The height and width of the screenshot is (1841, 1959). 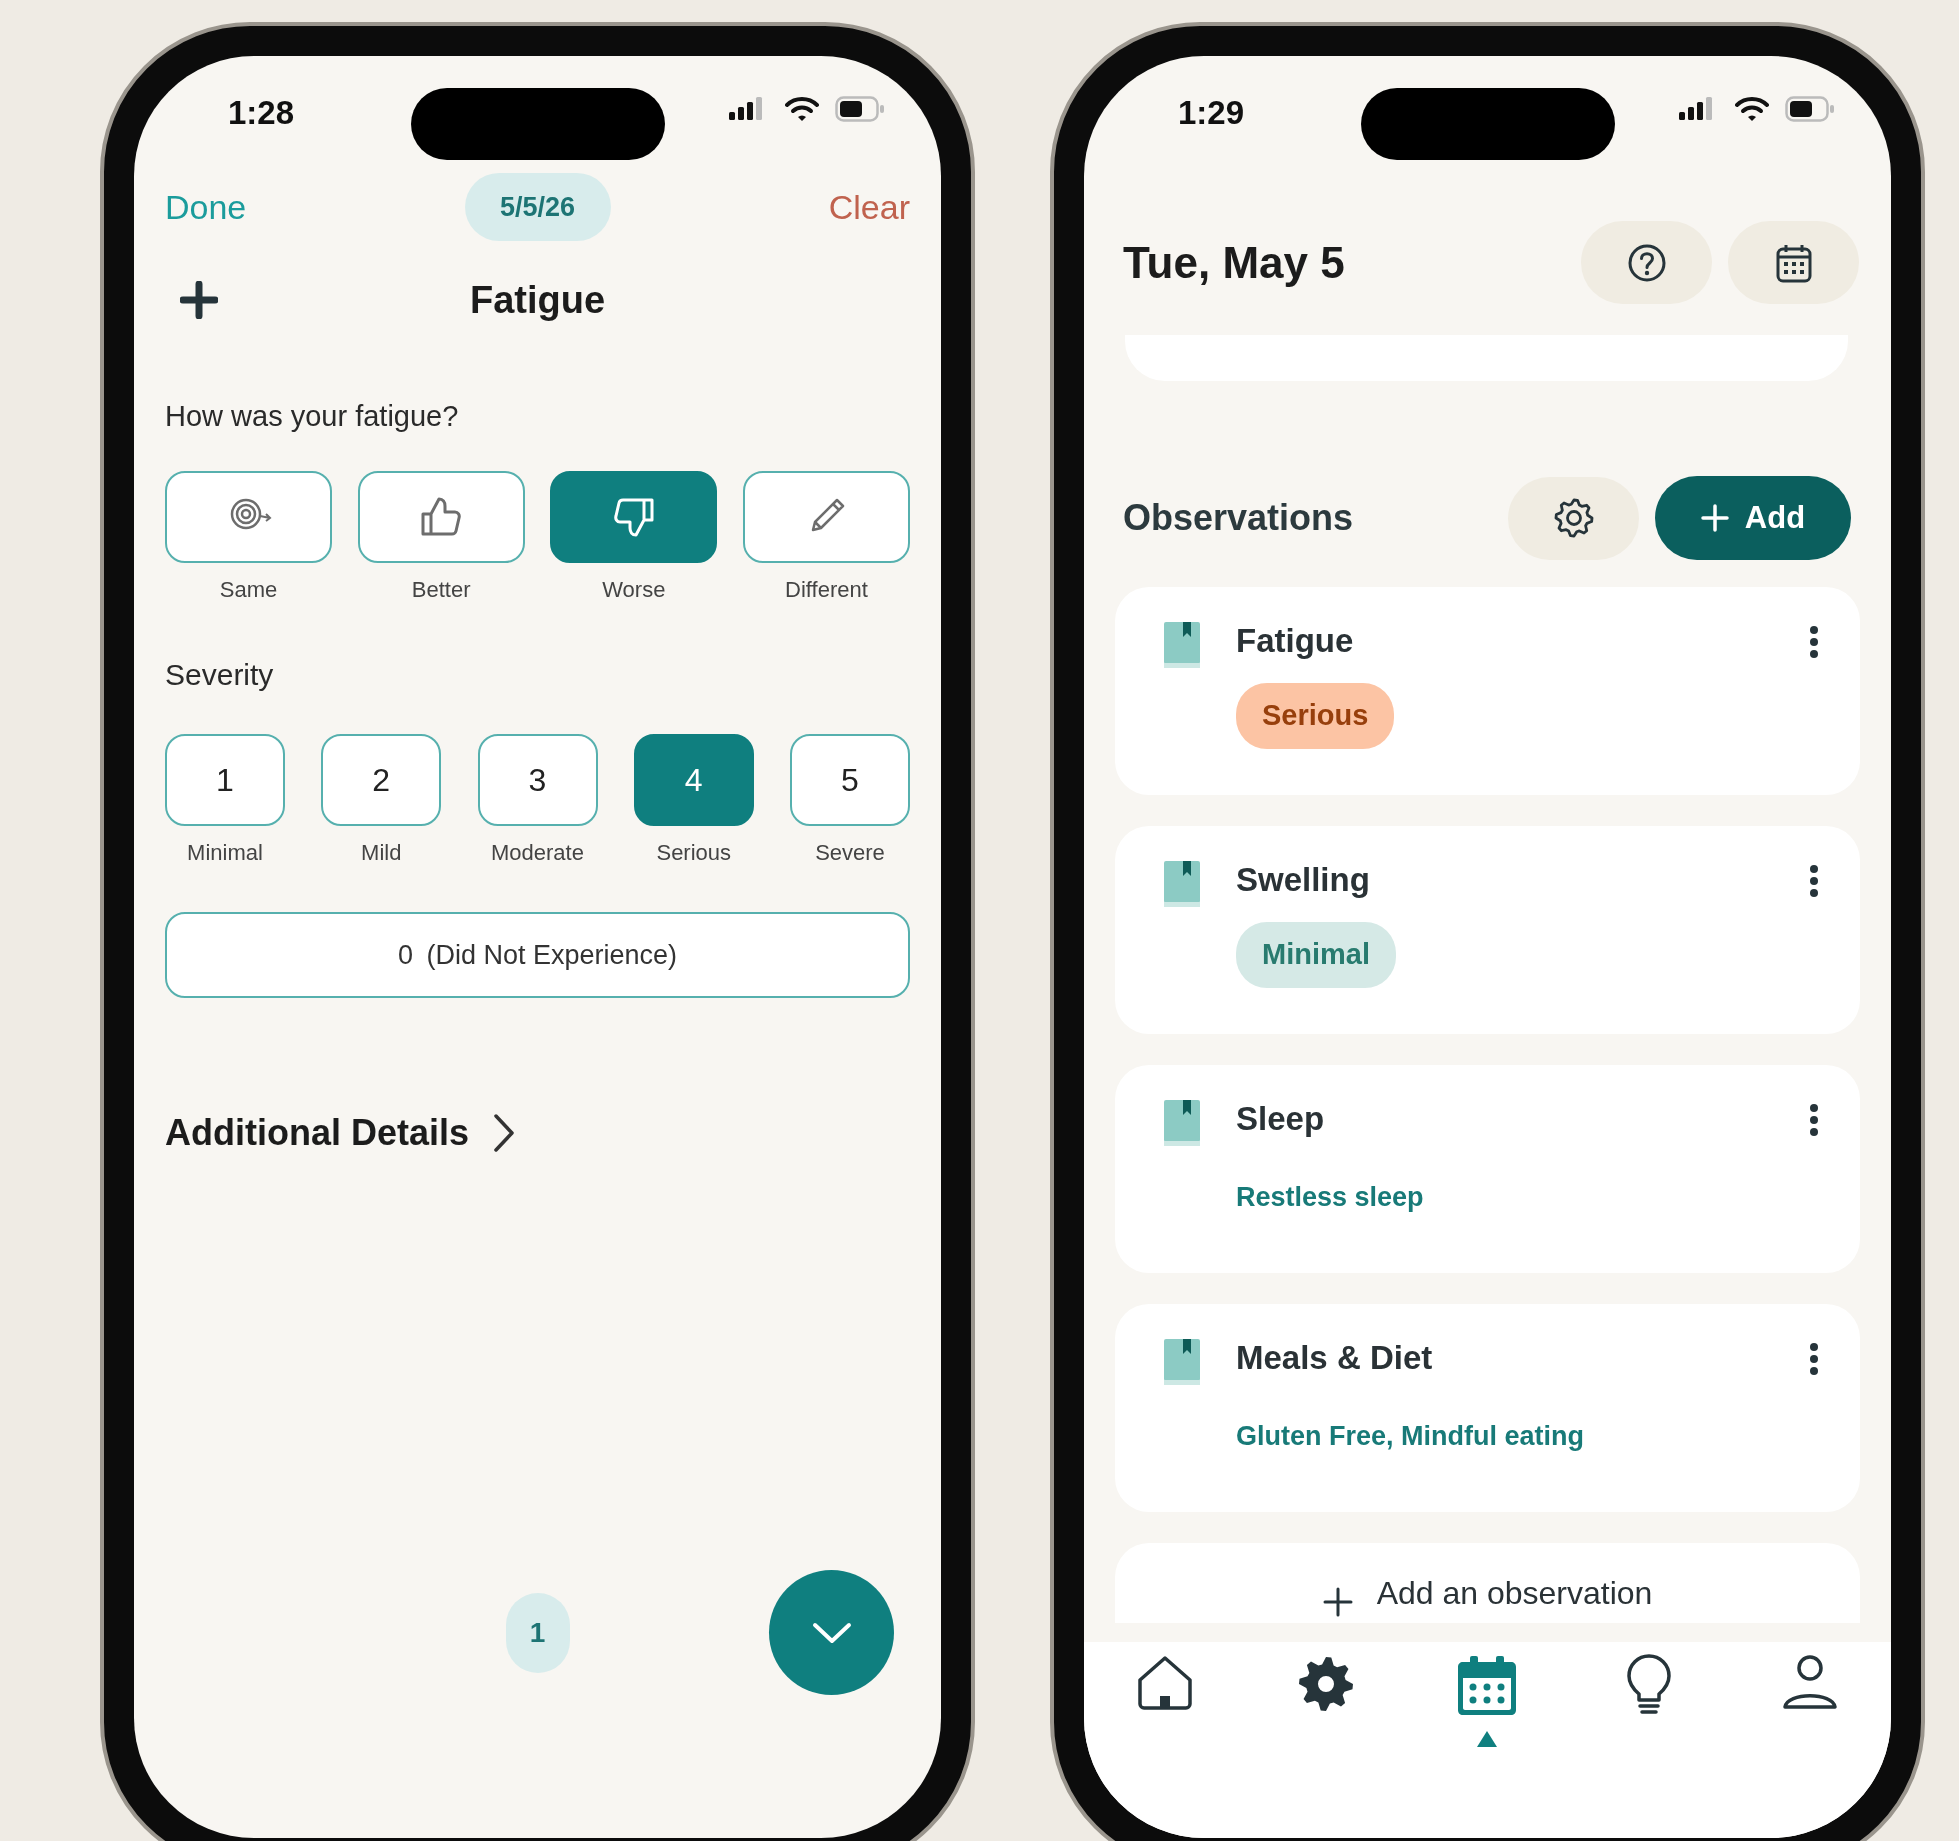 What do you see at coordinates (1810, 1682) in the screenshot?
I see `person-icon` at bounding box center [1810, 1682].